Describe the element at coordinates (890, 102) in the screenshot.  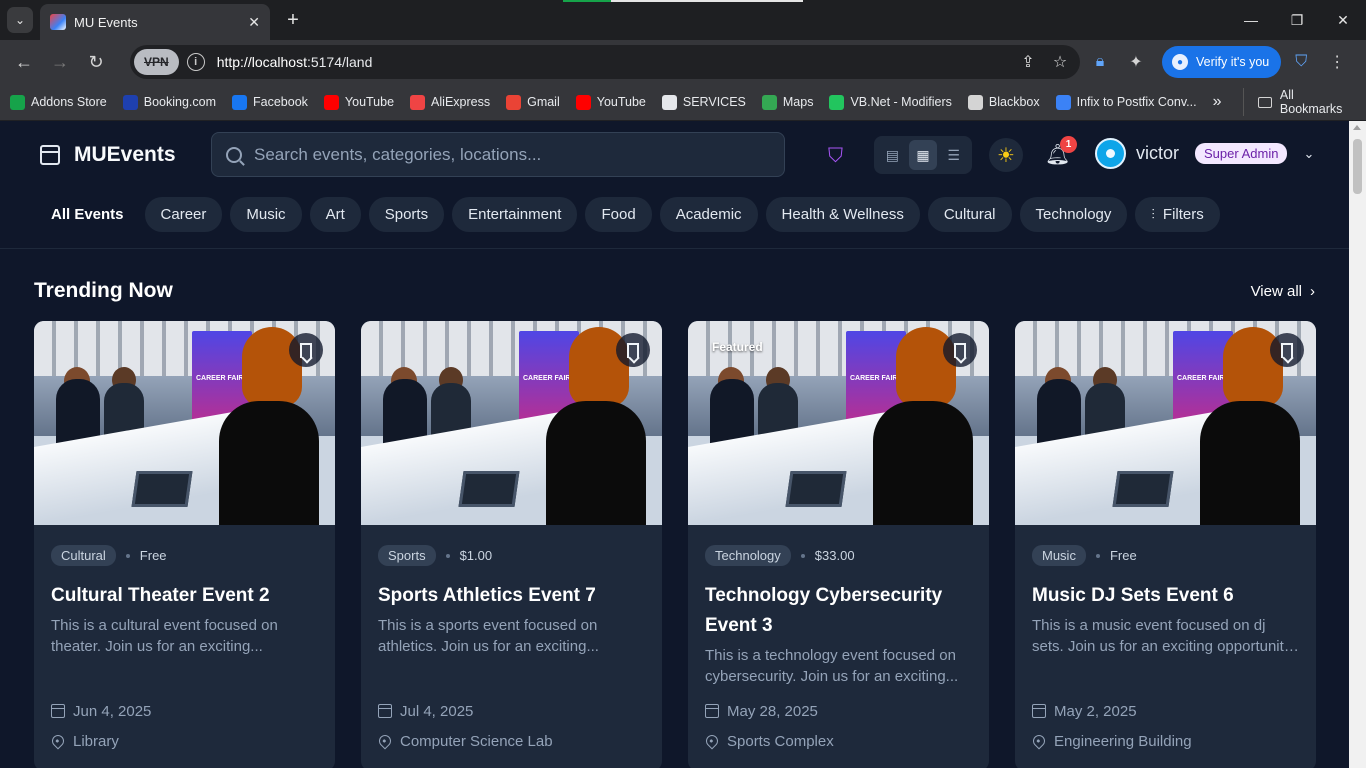
I see `bookmark-item: VB.Net - Modifiers` at that location.